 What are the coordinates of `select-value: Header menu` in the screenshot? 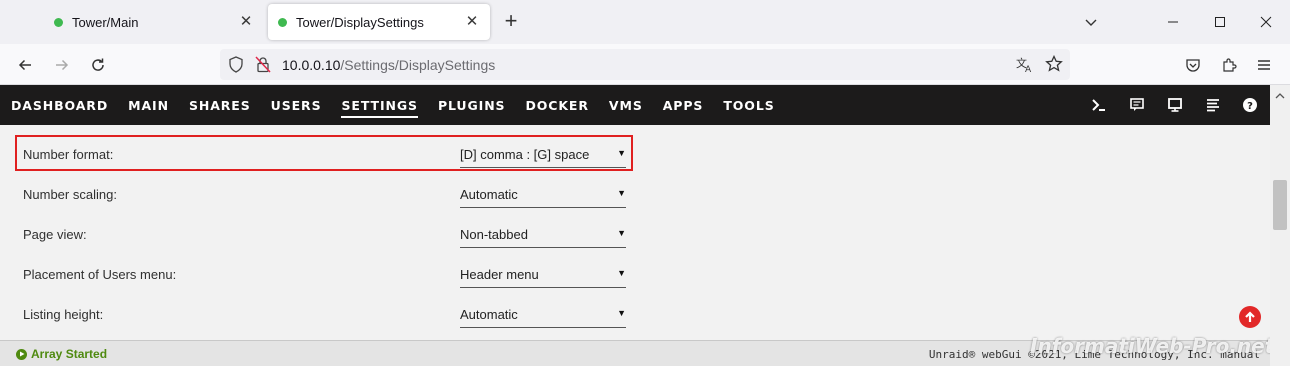 It's located at (499, 274).